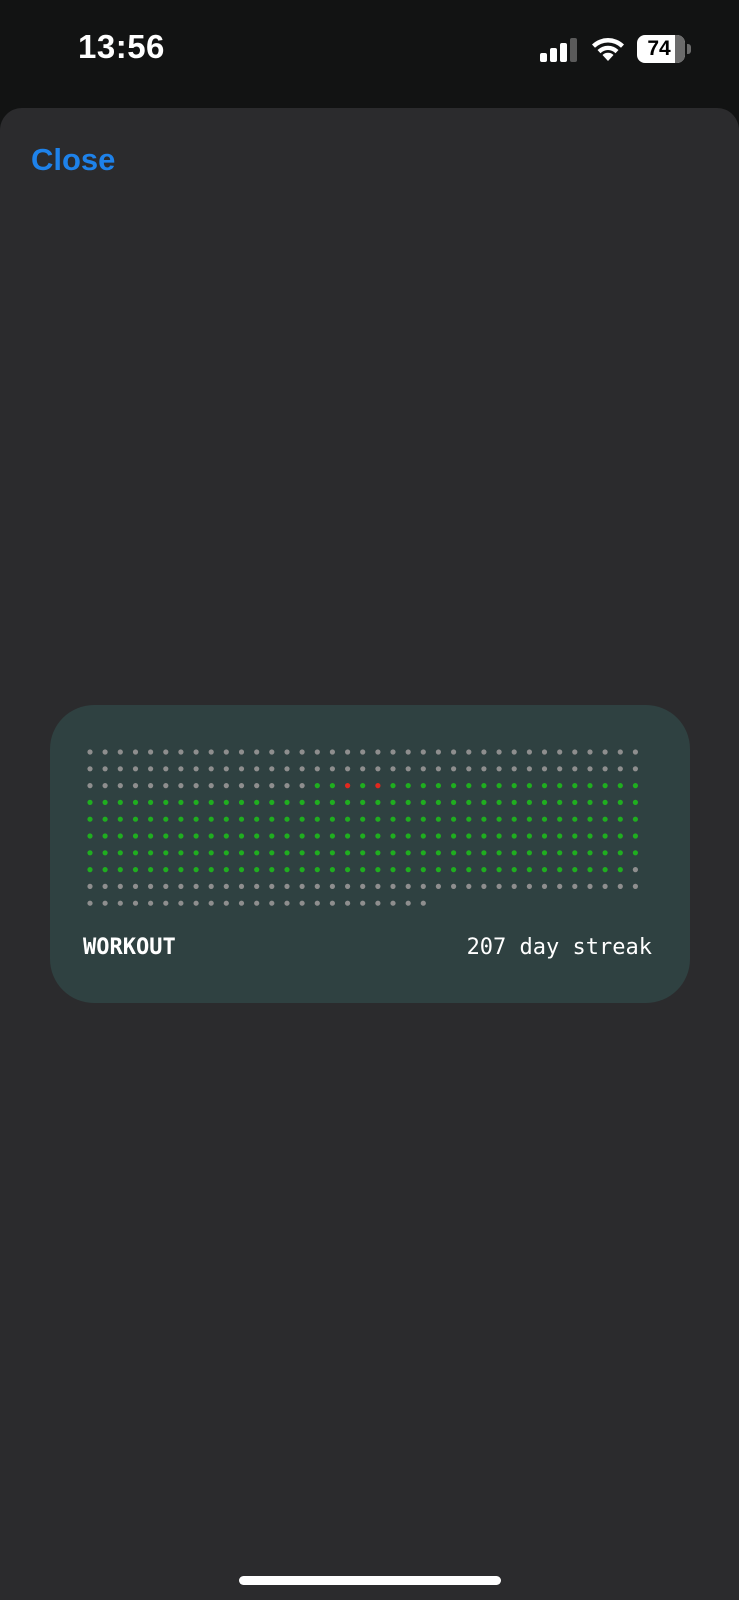 This screenshot has height=1600, width=739. Describe the element at coordinates (661, 49) in the screenshot. I see `battery-body: 74` at that location.